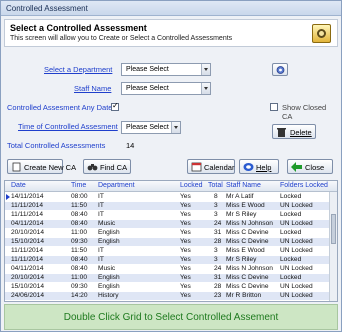 This screenshot has width=342, height=332. What do you see at coordinates (78, 28) in the screenshot?
I see `header-title: Select a Controlled Assessment` at bounding box center [78, 28].